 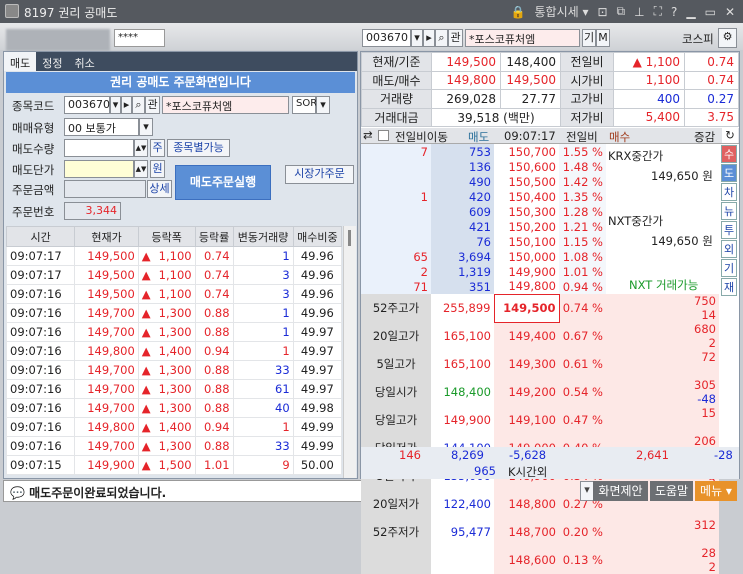 What do you see at coordinates (526, 286) in the screenshot?
I see `ask-price: 149,800` at bounding box center [526, 286].